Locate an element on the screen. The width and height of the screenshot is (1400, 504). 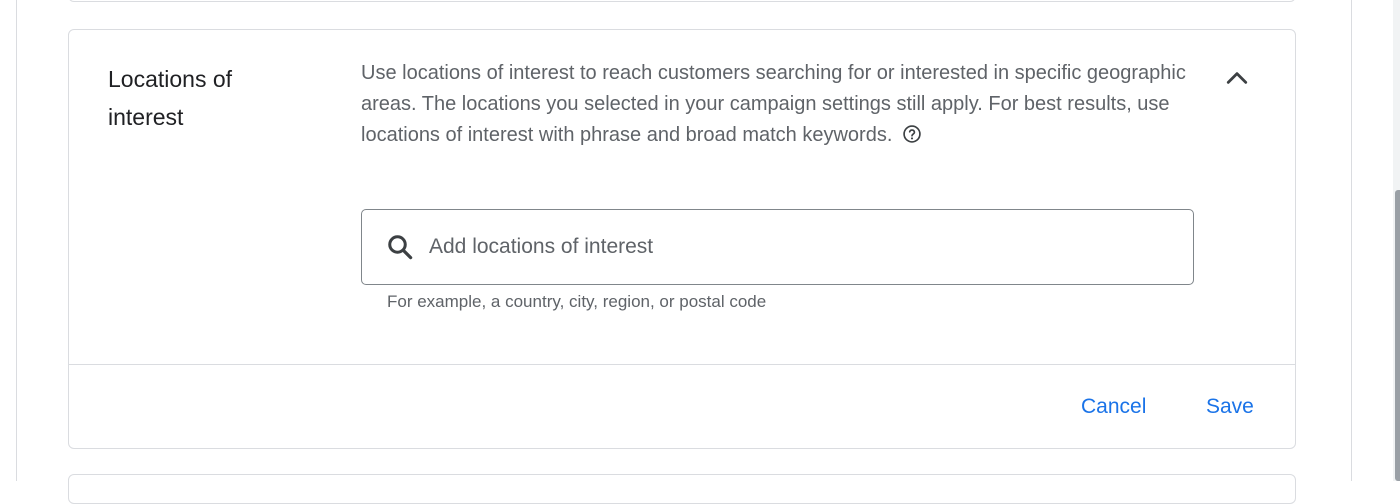
next-section-card is located at coordinates (682, 489).